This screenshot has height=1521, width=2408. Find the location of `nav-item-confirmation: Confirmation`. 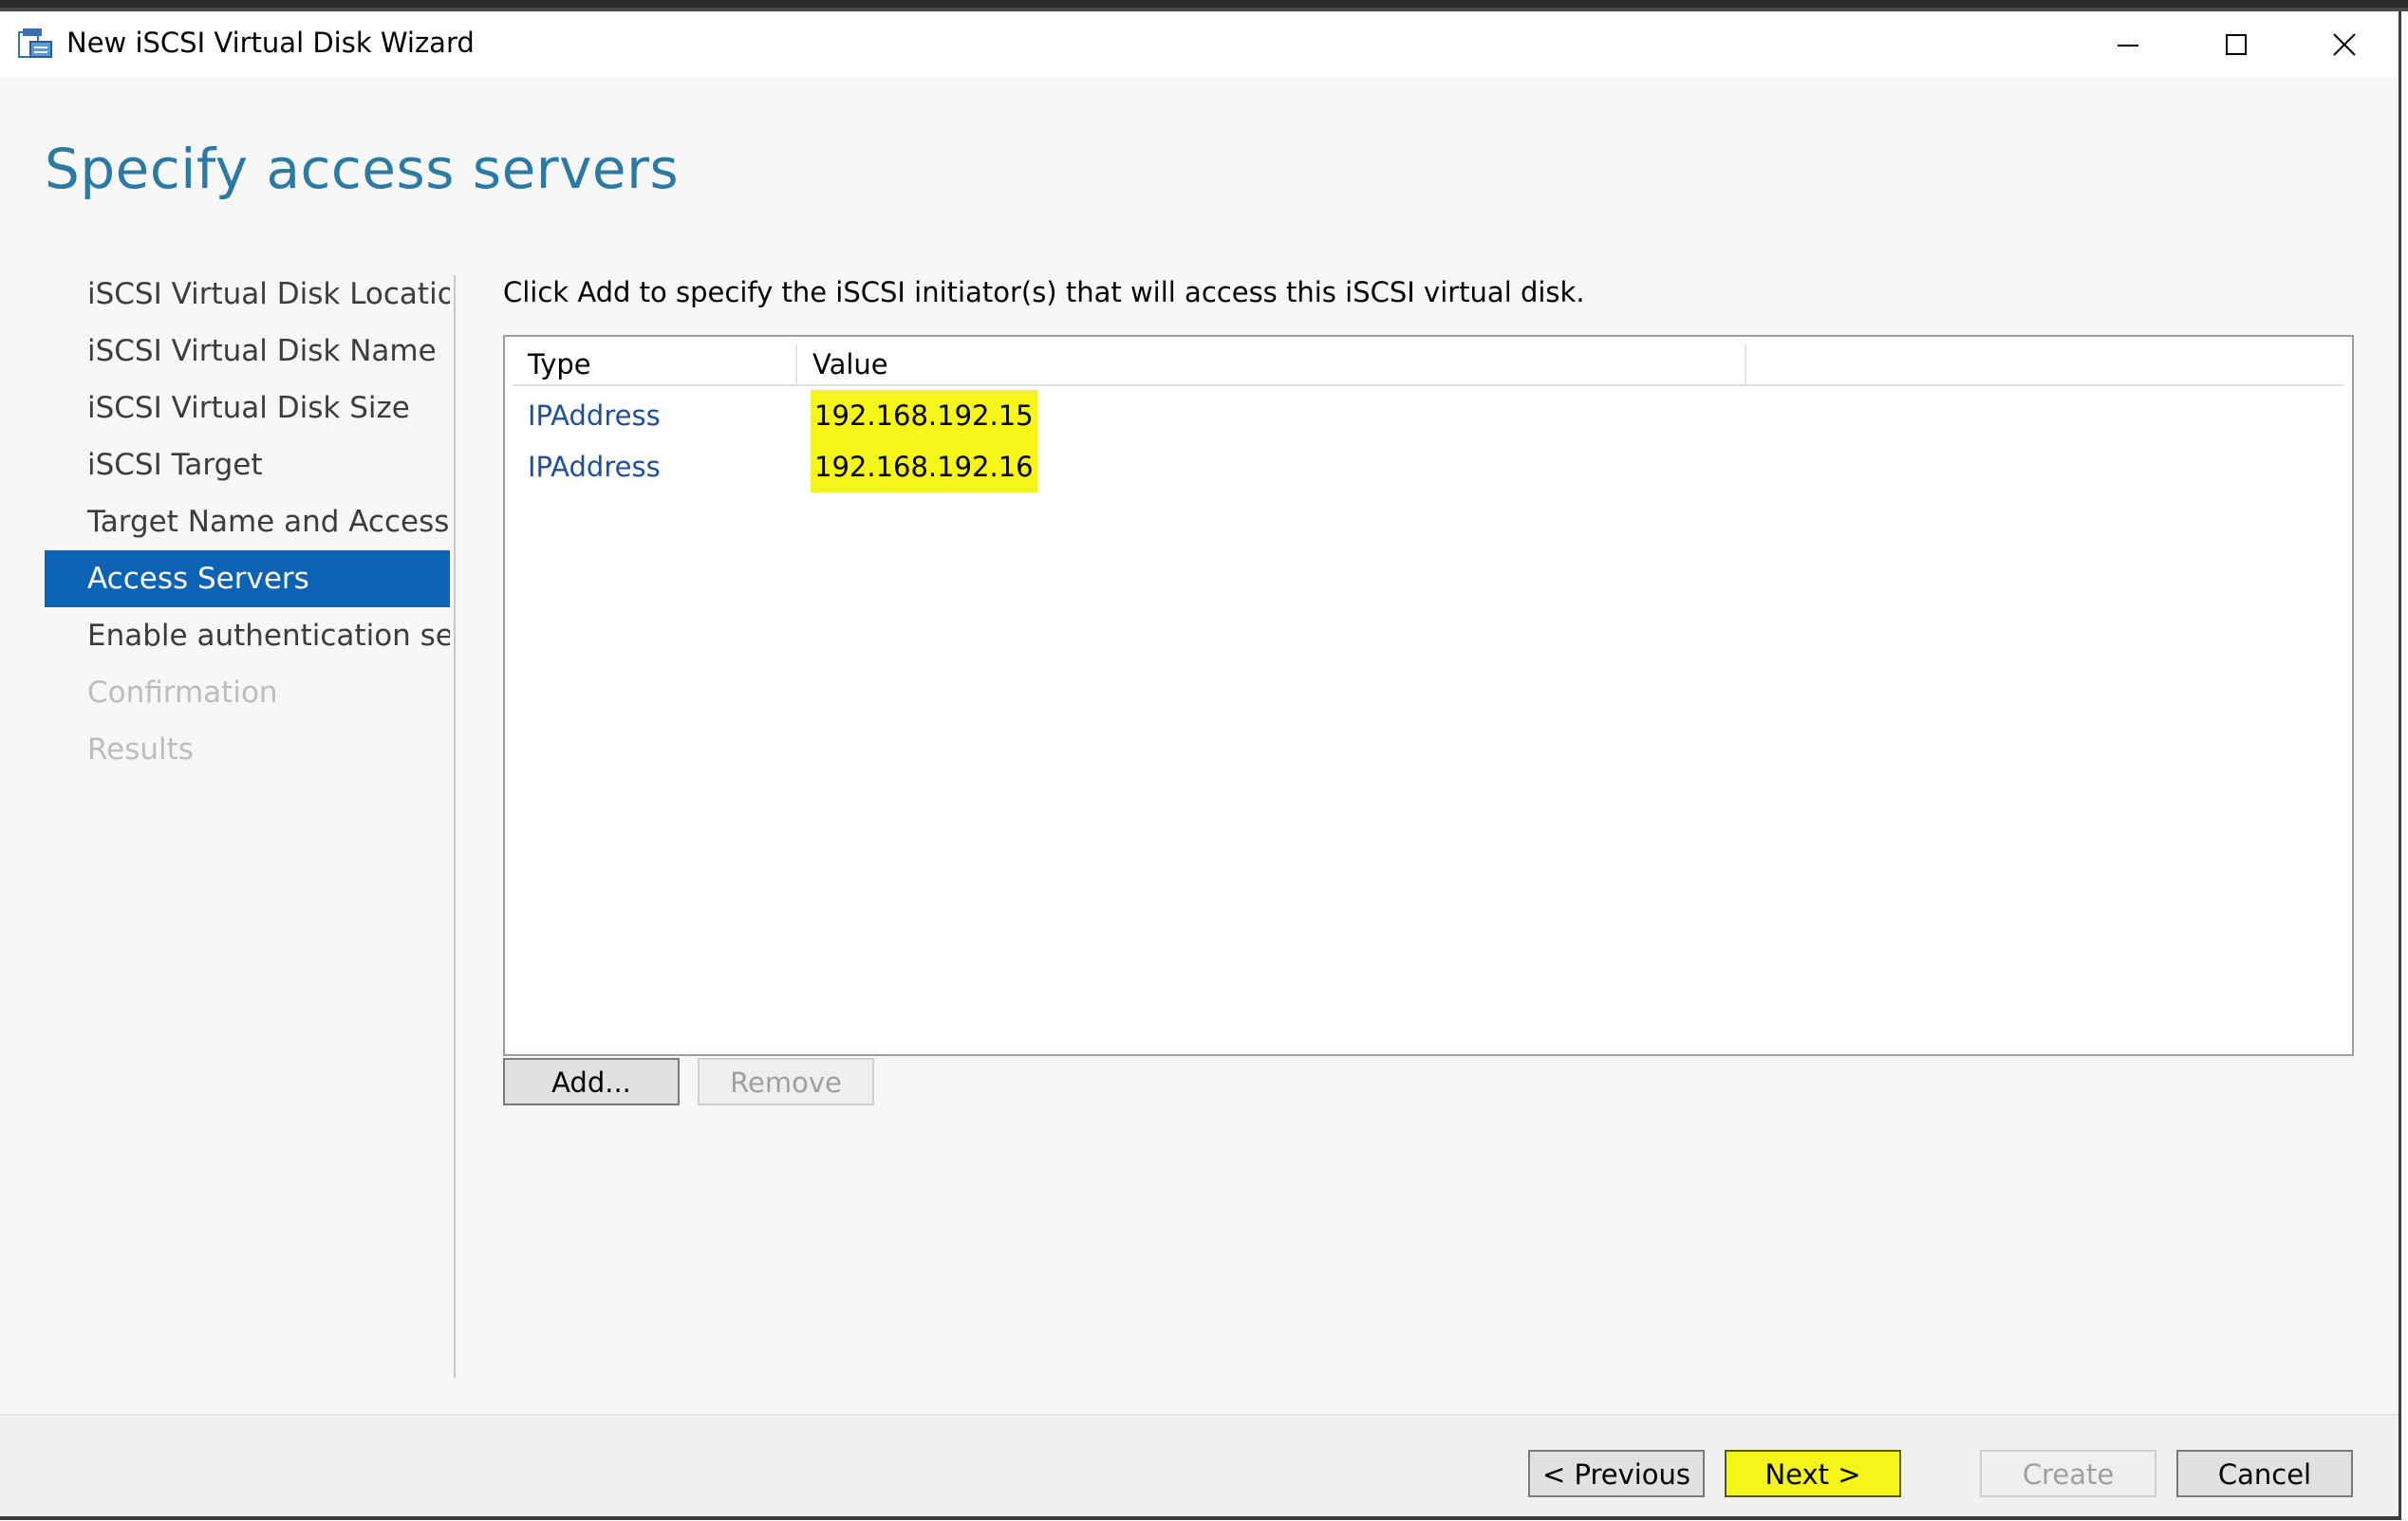

nav-item-confirmation: Confirmation is located at coordinates (182, 693).